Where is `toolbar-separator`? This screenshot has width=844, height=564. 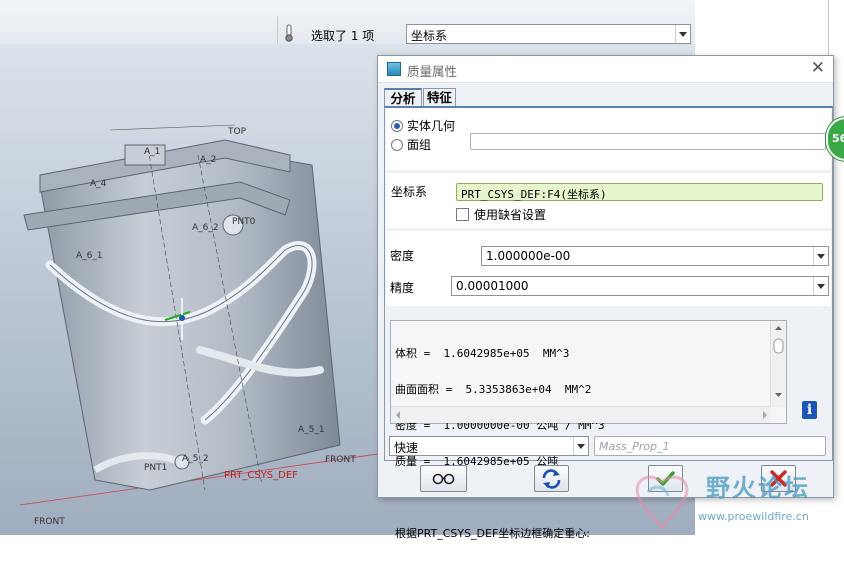 toolbar-separator is located at coordinates (277, 30).